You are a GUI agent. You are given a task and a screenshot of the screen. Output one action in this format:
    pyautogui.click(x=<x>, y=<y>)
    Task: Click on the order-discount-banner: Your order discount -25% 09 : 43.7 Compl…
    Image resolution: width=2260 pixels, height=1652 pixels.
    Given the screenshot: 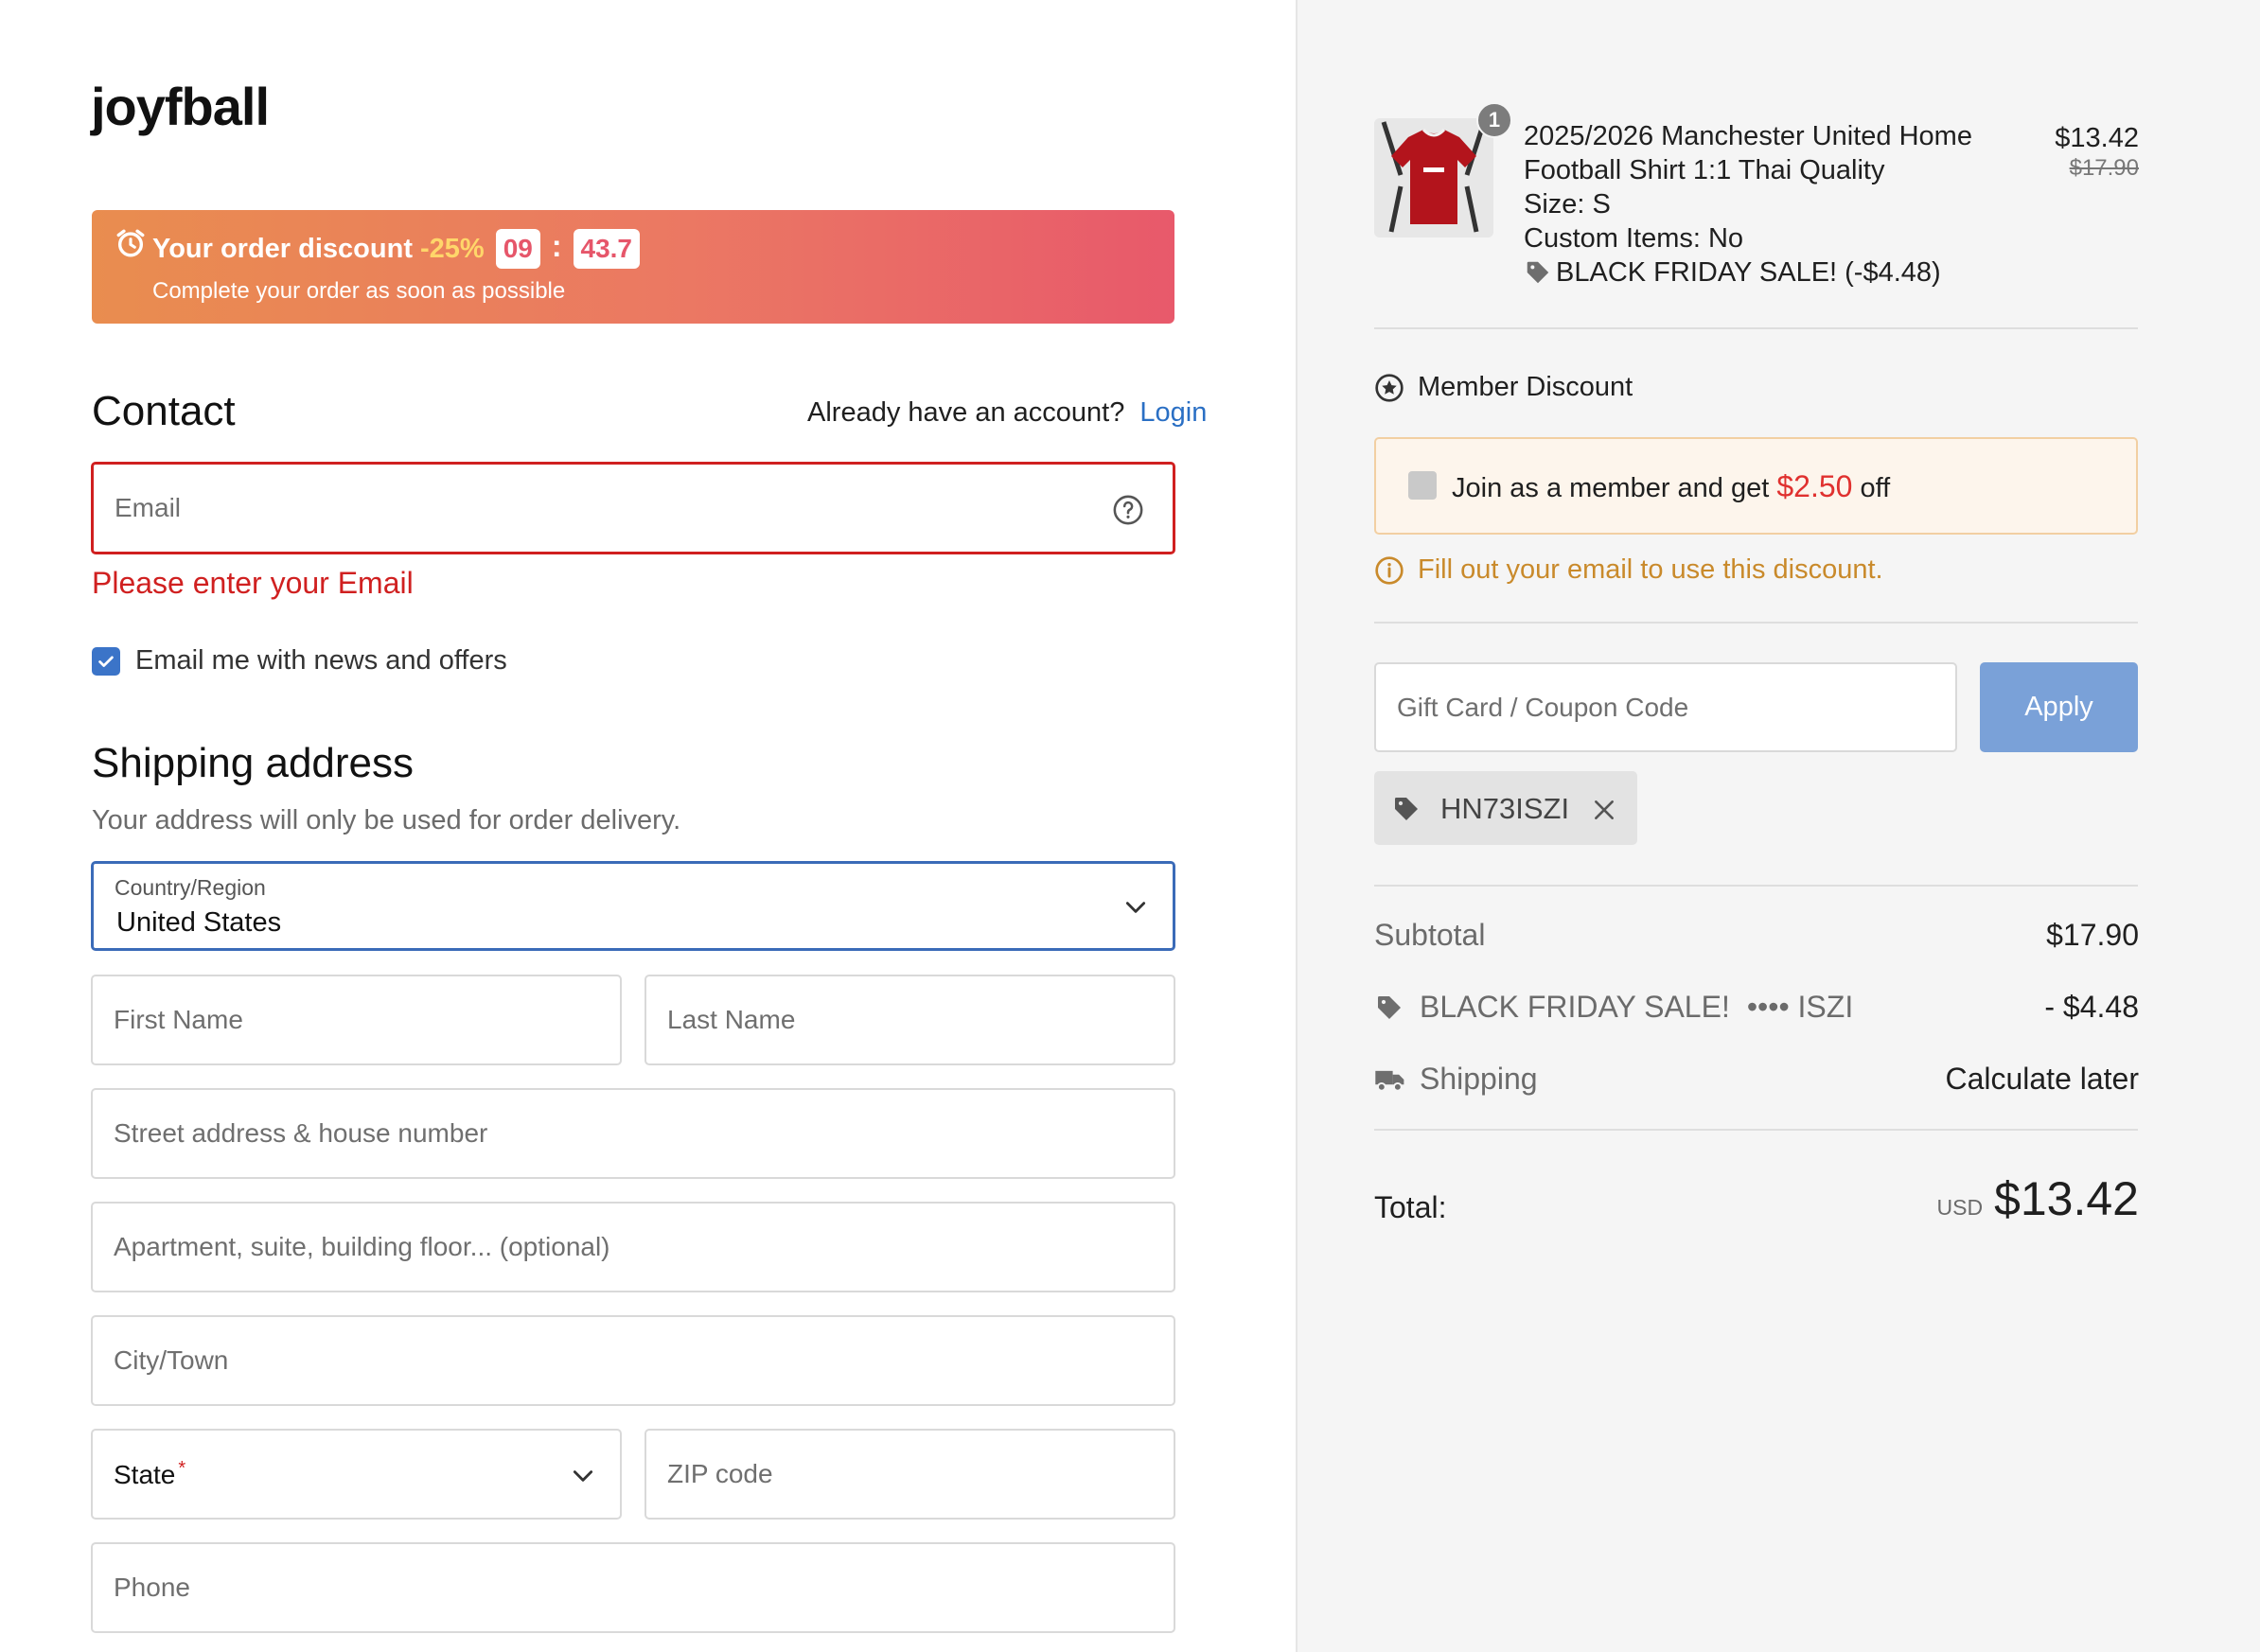 What is the action you would take?
    pyautogui.click(x=633, y=267)
    